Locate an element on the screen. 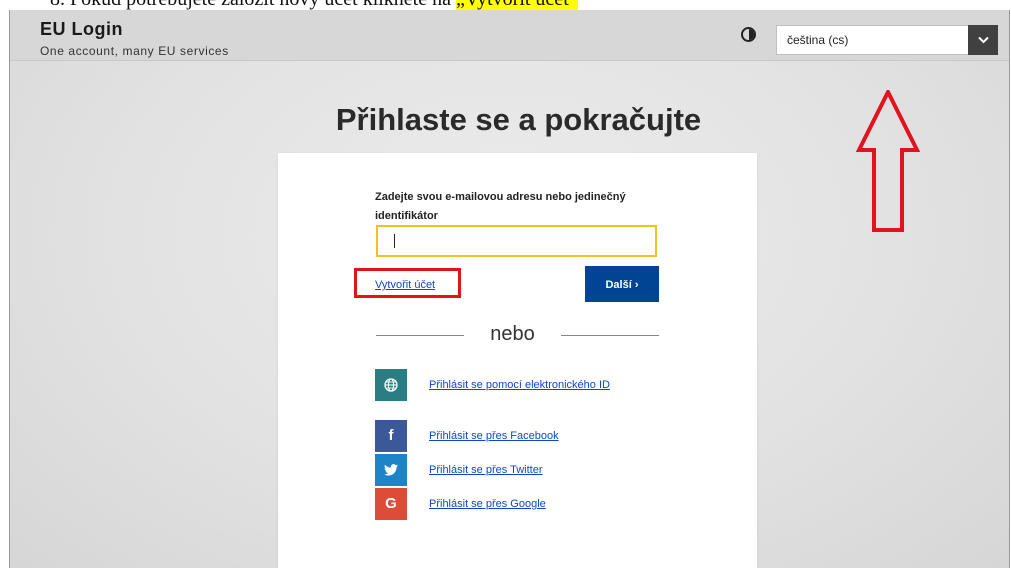  language-select: čeština (cs) is located at coordinates (887, 40).